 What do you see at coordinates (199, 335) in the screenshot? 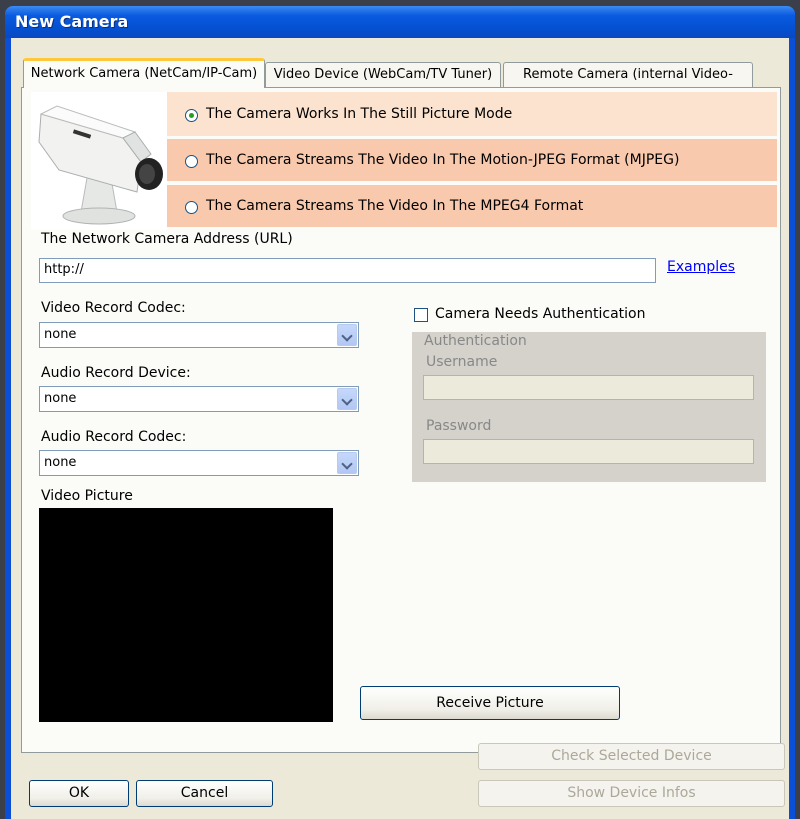
I see `video-codec-select: none` at bounding box center [199, 335].